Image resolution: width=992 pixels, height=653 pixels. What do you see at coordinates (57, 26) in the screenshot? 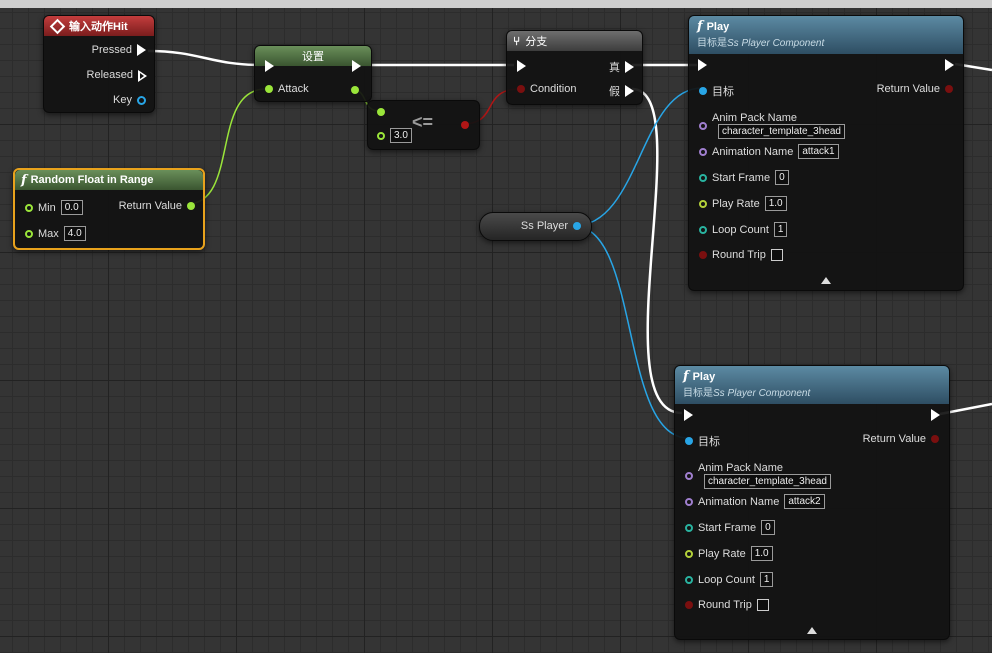
I see `event-diamond-icon` at bounding box center [57, 26].